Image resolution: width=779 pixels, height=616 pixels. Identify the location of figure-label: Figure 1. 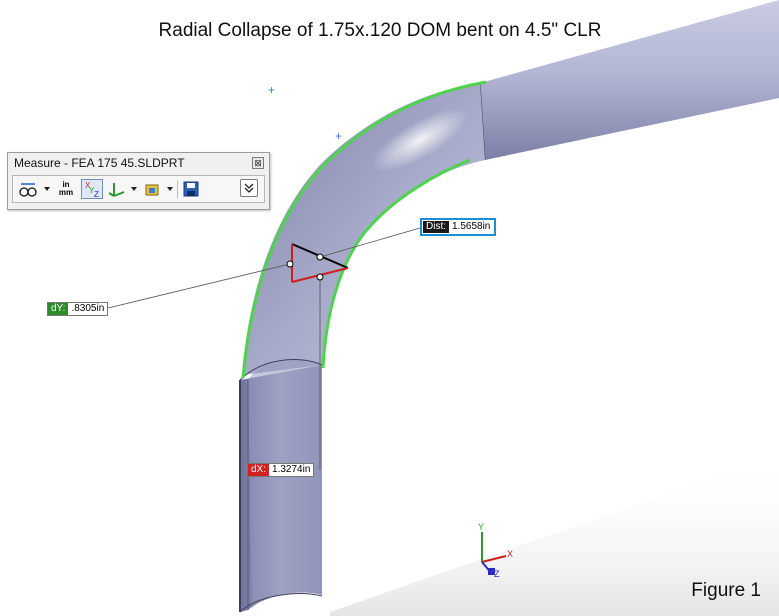
(726, 590).